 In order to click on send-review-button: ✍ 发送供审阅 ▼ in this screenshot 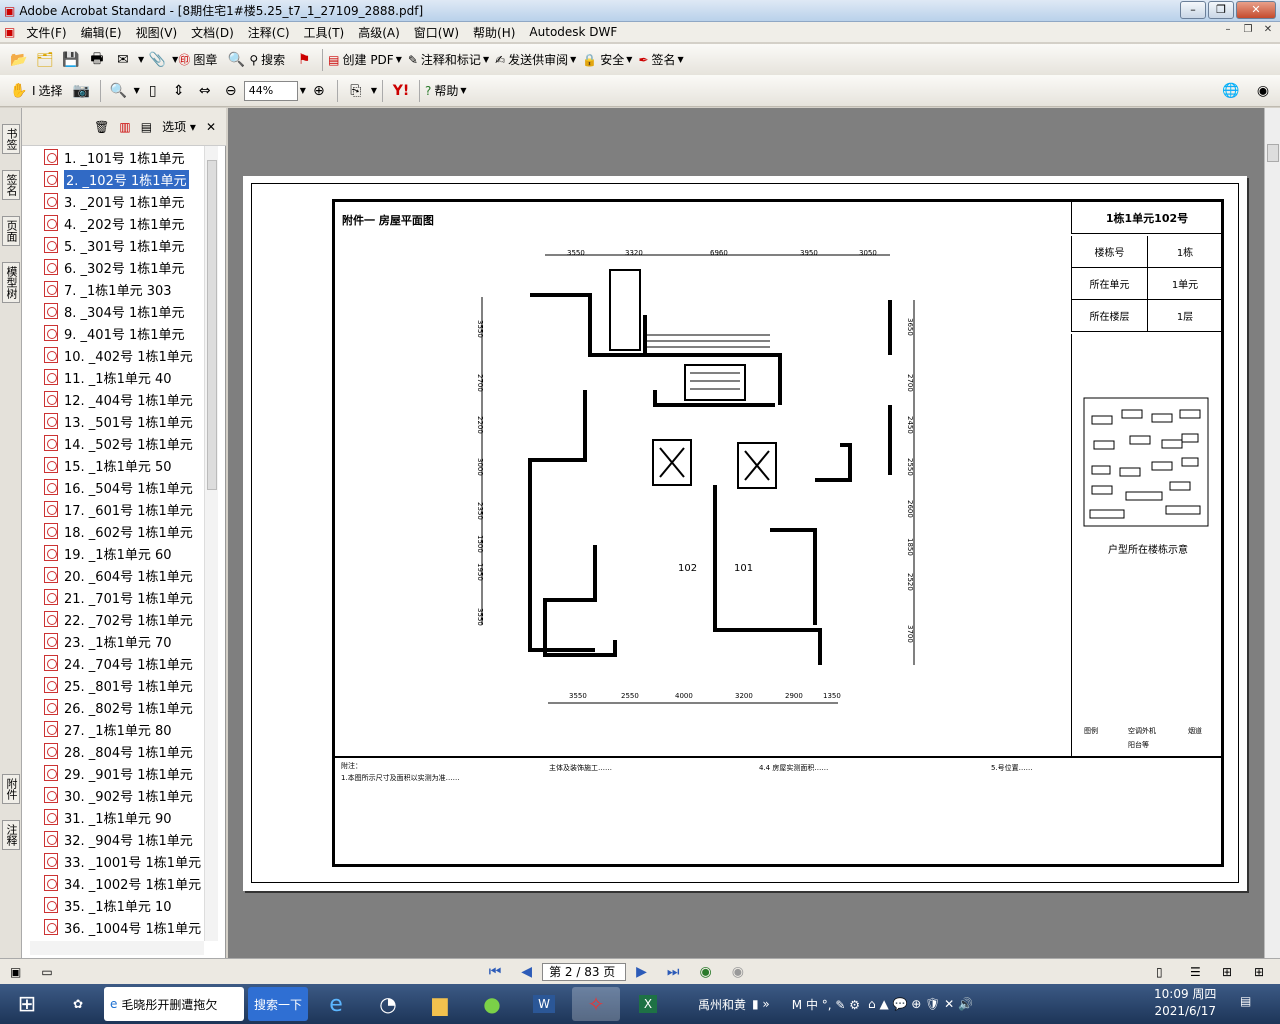, I will do `click(535, 59)`.